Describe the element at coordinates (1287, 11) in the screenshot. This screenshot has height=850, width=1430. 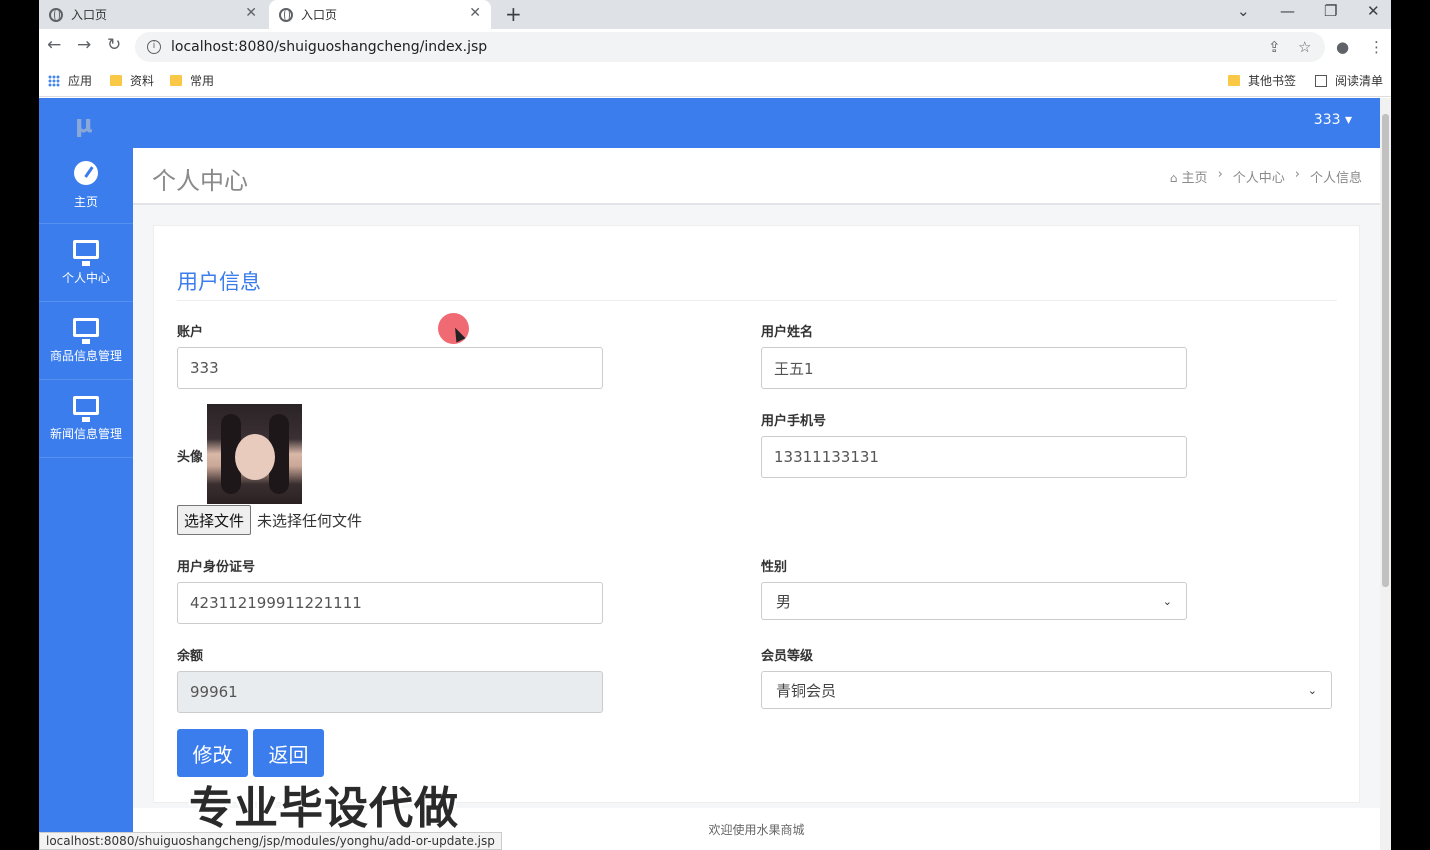
I see `minimize-icon: —` at that location.